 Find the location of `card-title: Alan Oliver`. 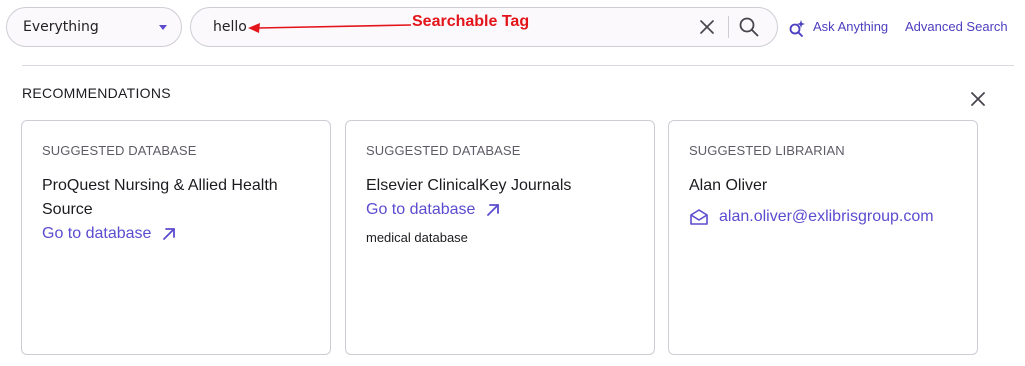

card-title: Alan Oliver is located at coordinates (728, 185).